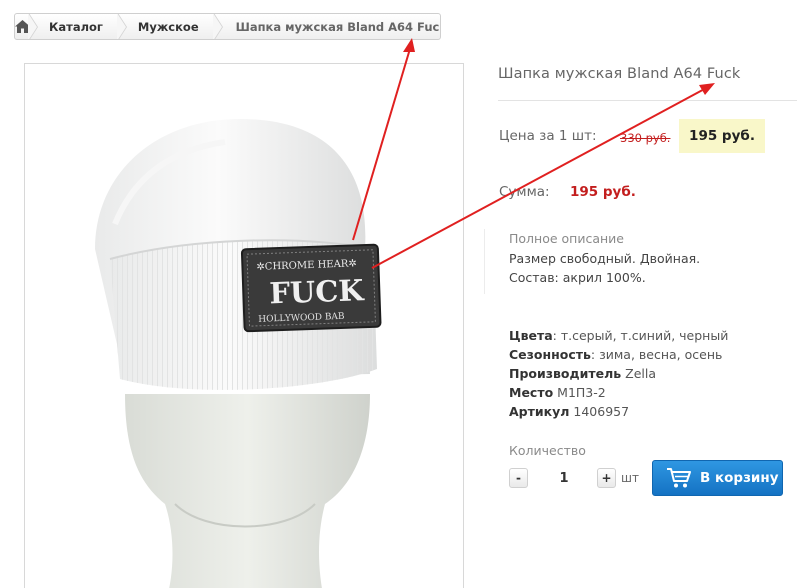 The image size is (797, 588). I want to click on breadcrumb-item-mens: Мужское, so click(171, 26).